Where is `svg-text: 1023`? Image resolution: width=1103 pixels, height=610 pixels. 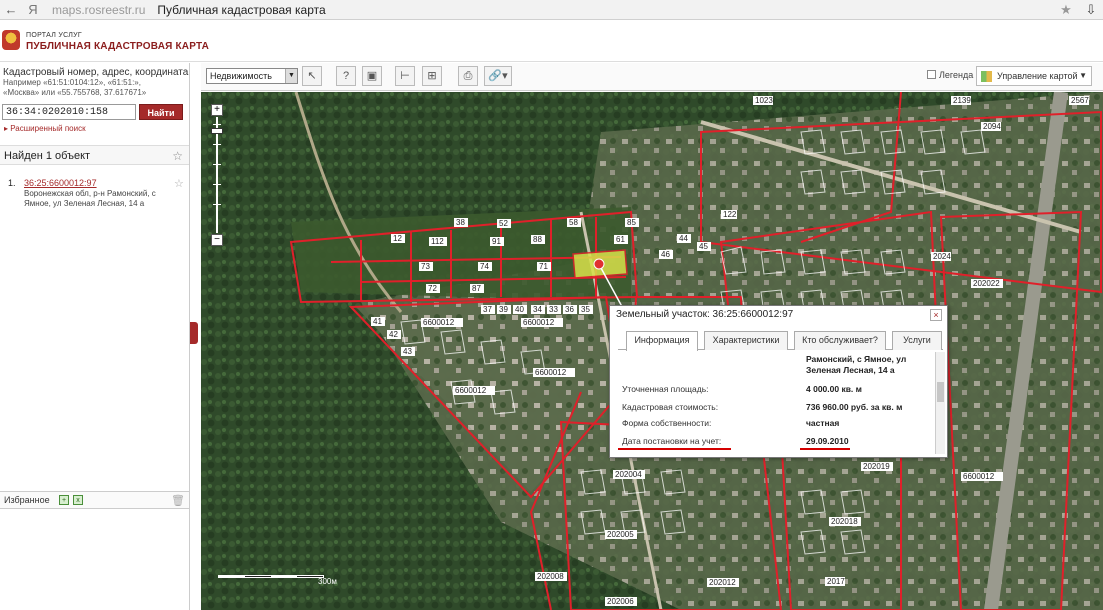
svg-text: 1023 is located at coordinates (764, 100).